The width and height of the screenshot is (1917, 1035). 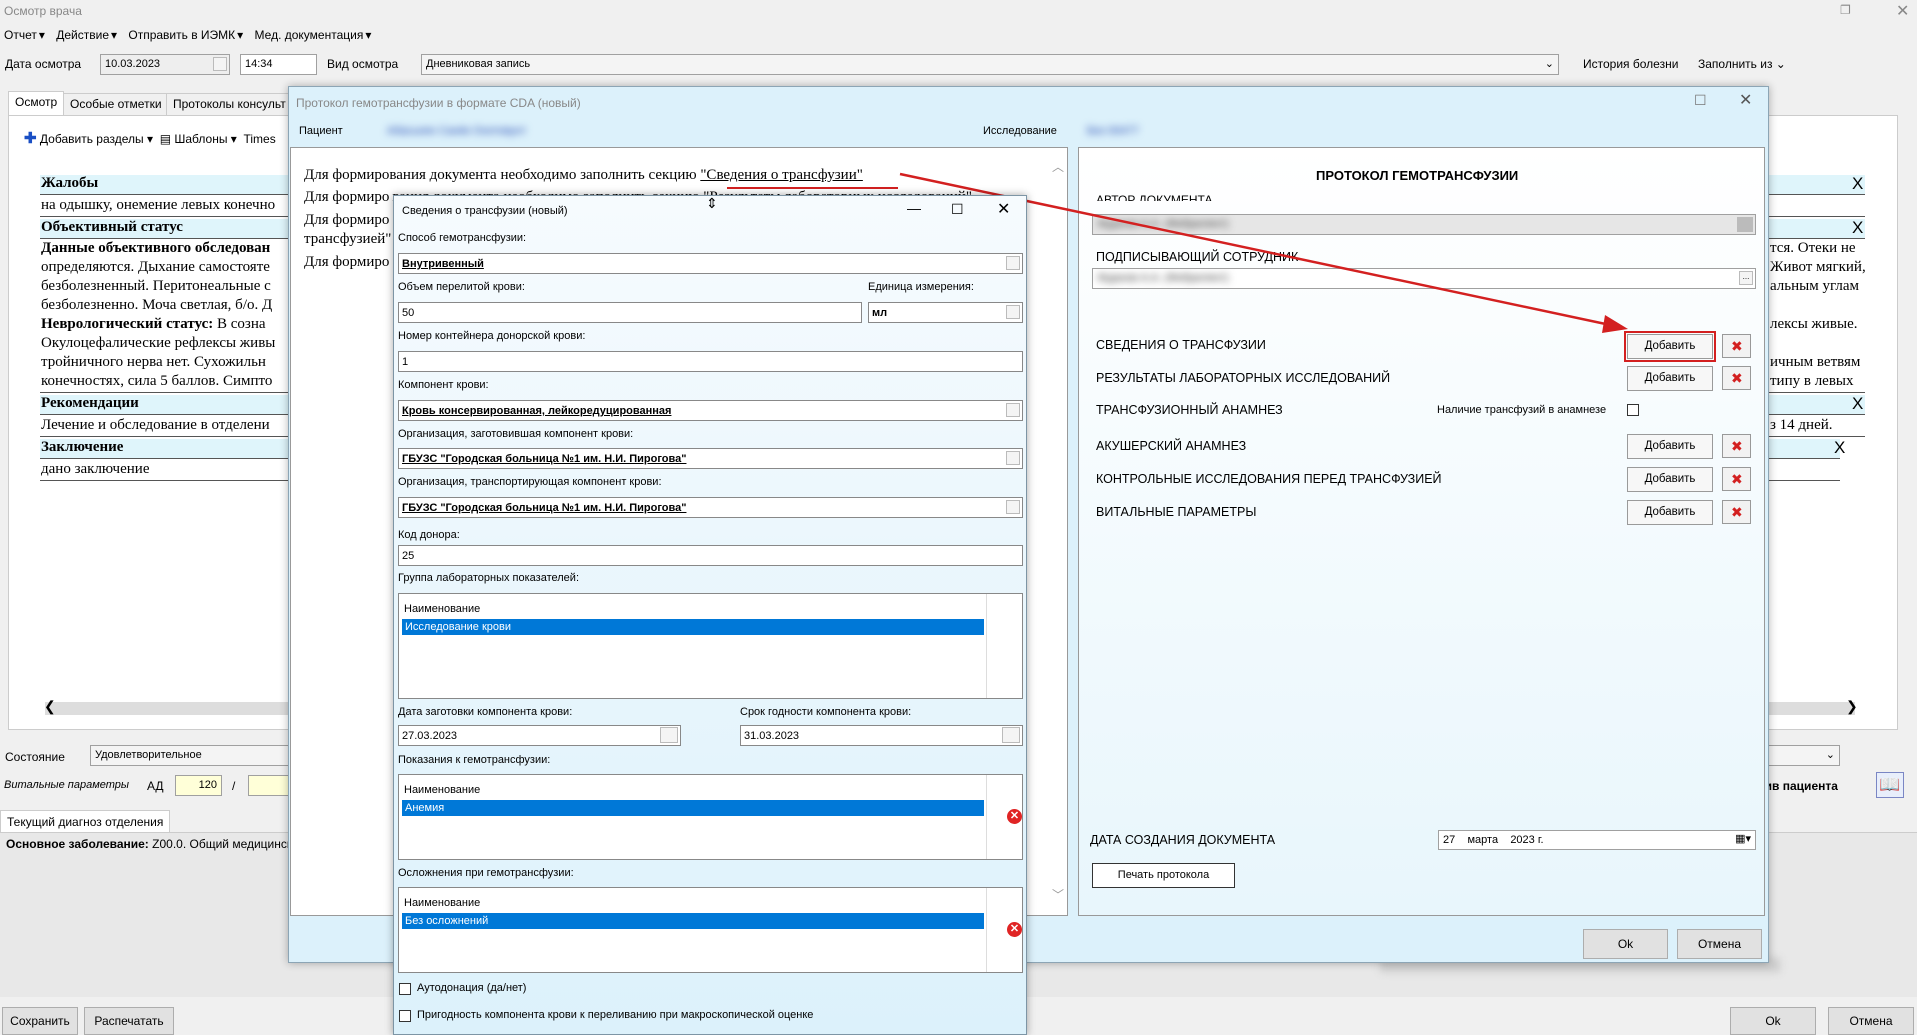 What do you see at coordinates (485, 211) in the screenshot?
I see `transfusion-dialog-title: Сведения о трансфузии (новый)` at bounding box center [485, 211].